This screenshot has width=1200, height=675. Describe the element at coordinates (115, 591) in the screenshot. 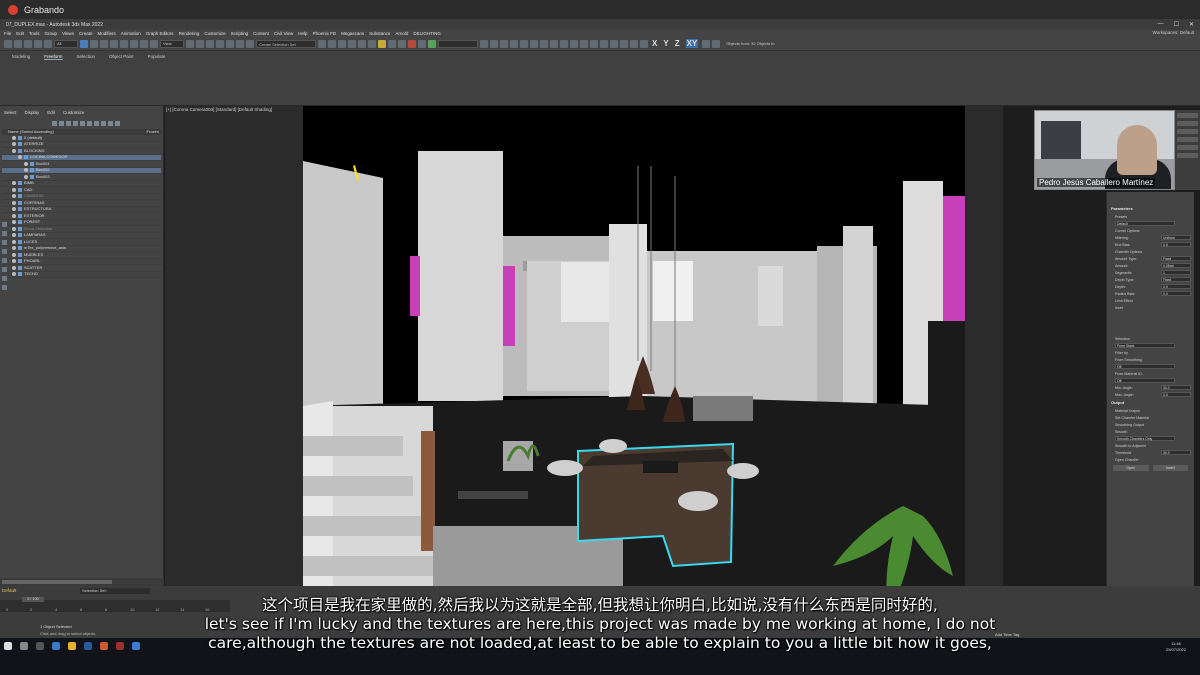

I see `selection-set-dropdown: Selection Set:` at that location.